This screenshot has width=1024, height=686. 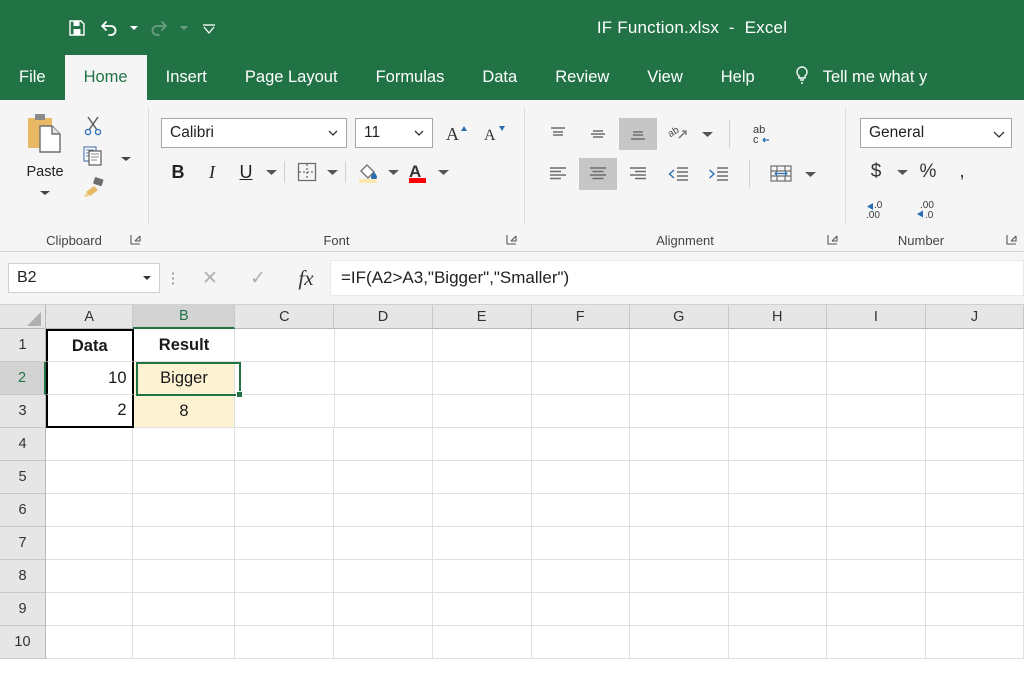 I want to click on cell-h3, so click(x=777, y=411).